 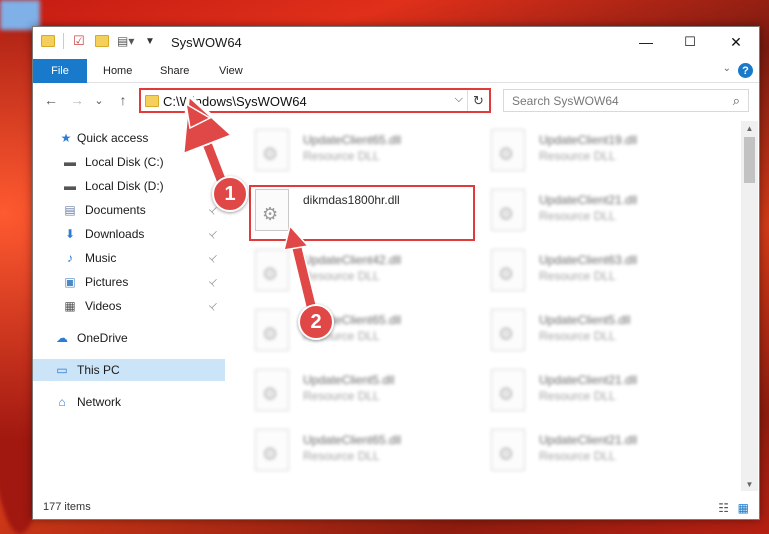 What do you see at coordinates (352, 260) in the screenshot?
I see `file-name: UpdateClient42.dll` at bounding box center [352, 260].